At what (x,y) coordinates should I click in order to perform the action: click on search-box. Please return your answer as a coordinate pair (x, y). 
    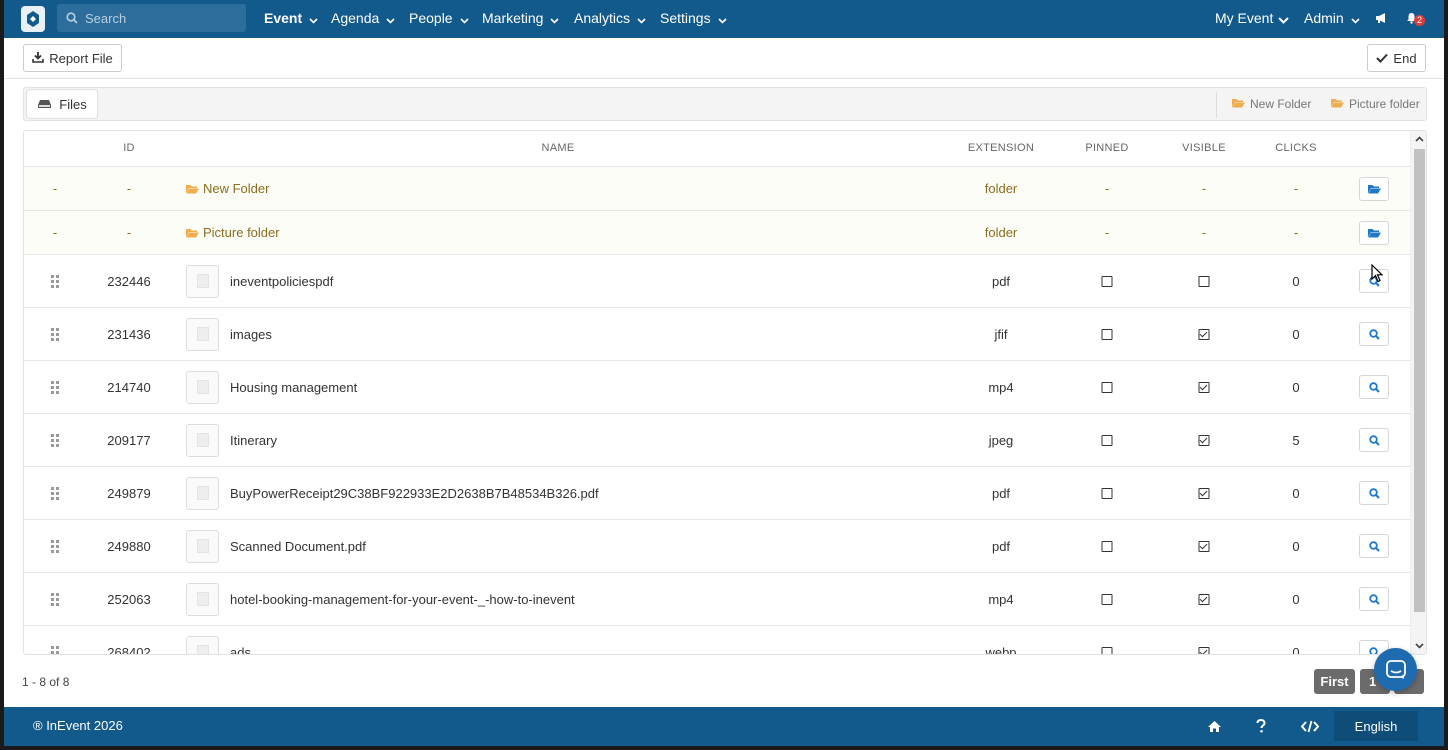
    Looking at the image, I should click on (151, 18).